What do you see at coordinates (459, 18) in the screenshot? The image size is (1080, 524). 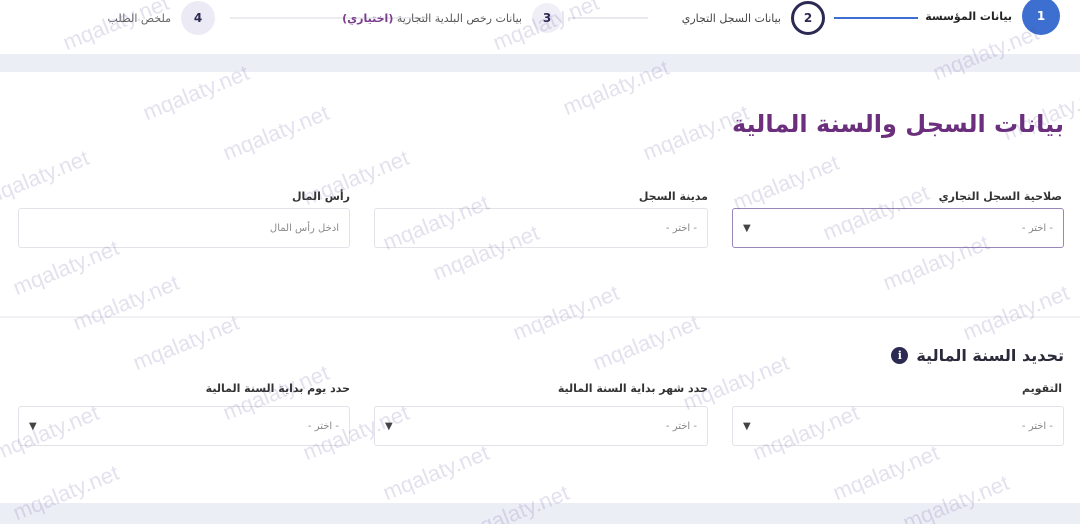 I see `step-label-text: بيانات رخص البلدية التجارية` at bounding box center [459, 18].